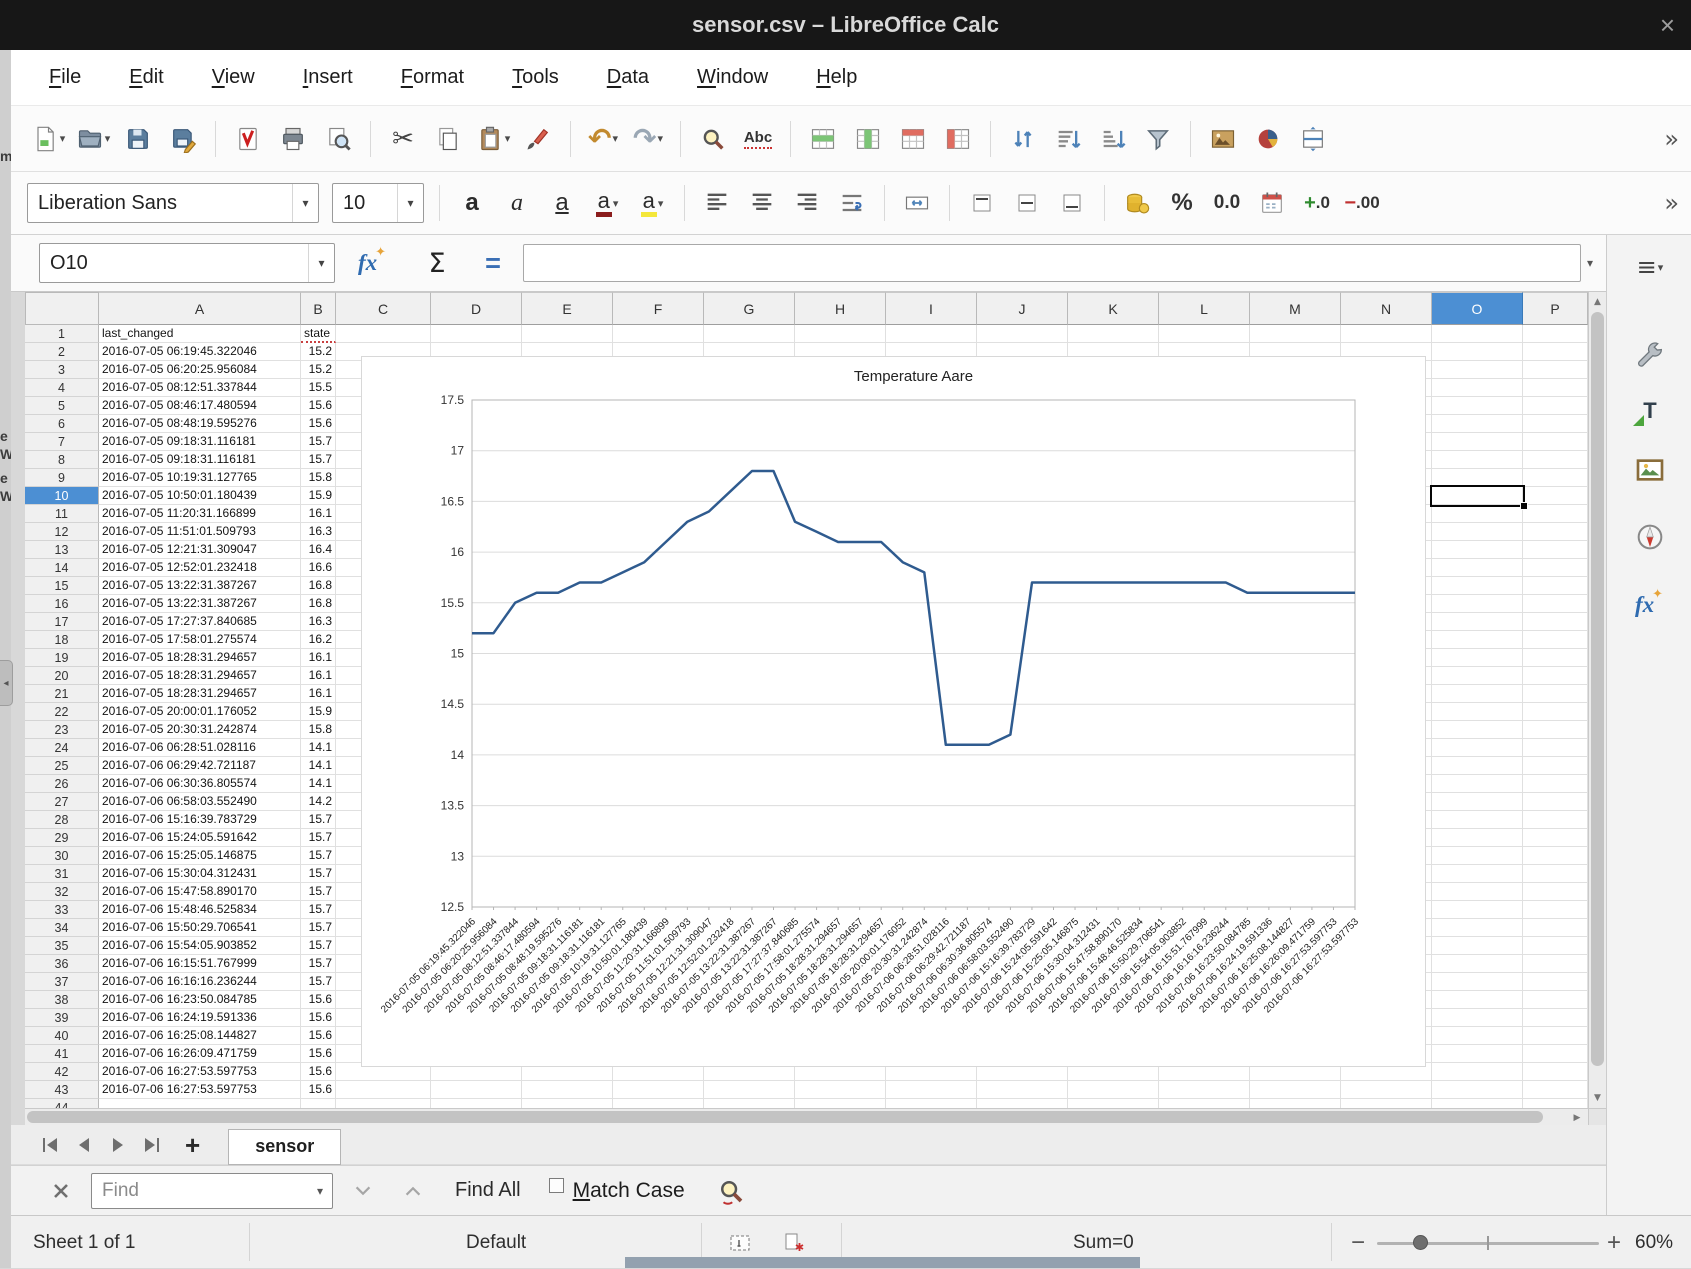 The image size is (1691, 1269). What do you see at coordinates (1597, 1098) in the screenshot?
I see `scroll-down-icon: ▼` at bounding box center [1597, 1098].